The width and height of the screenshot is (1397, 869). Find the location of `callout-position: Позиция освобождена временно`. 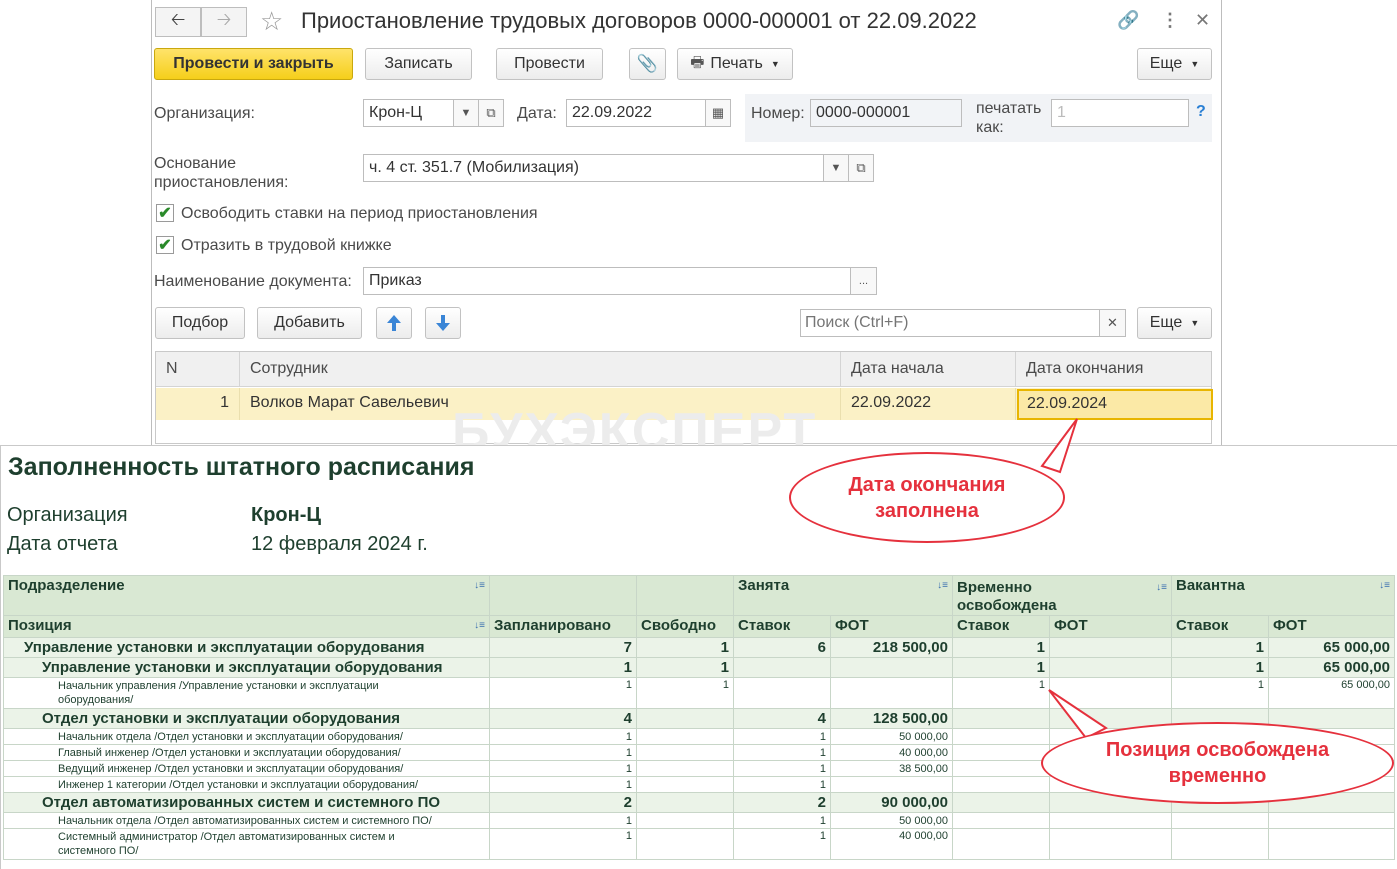

callout-position: Позиция освобождена временно is located at coordinates (1217, 763).